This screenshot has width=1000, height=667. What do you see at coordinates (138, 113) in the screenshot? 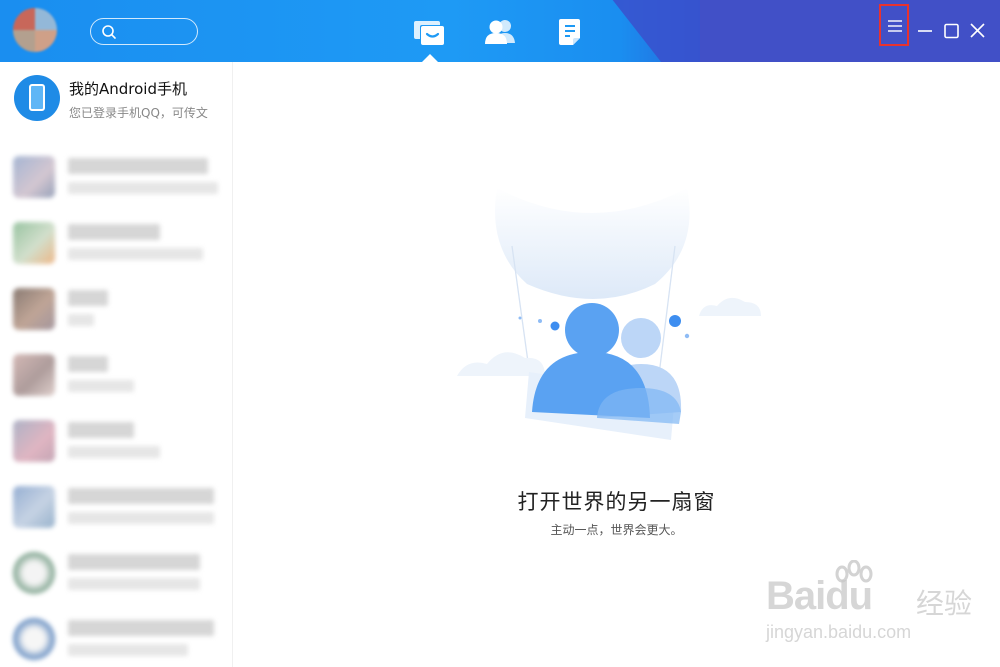
I see `device-status: 您已登录手机QQ，可传文` at bounding box center [138, 113].